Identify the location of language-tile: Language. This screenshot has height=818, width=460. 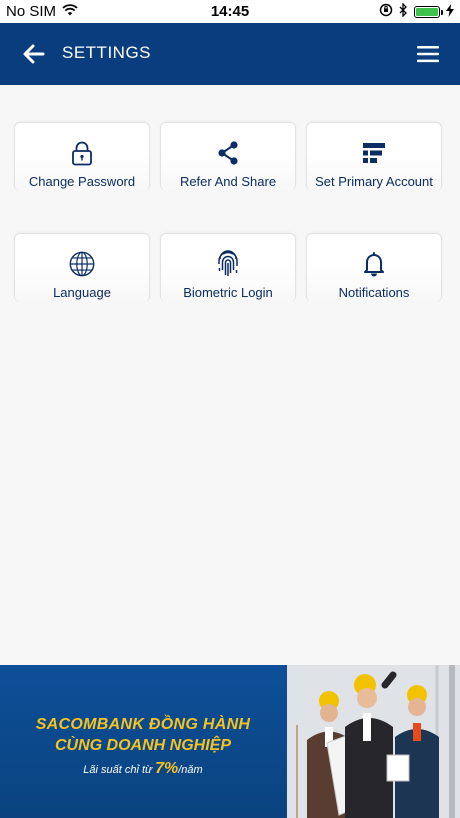
(82, 267).